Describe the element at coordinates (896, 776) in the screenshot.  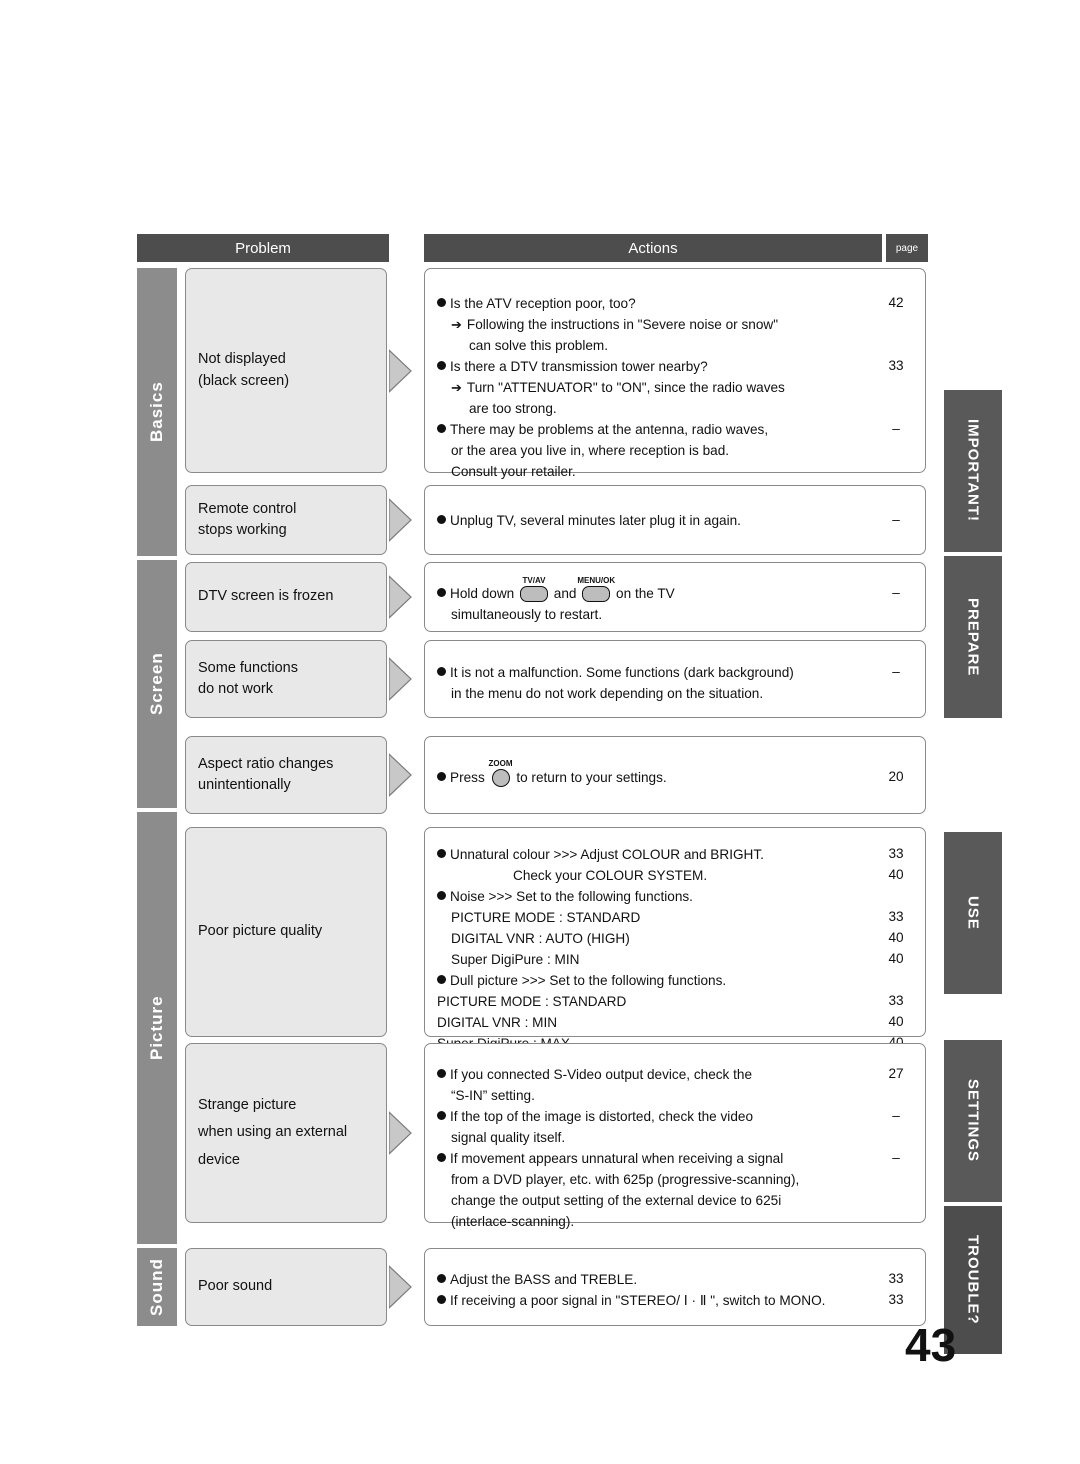
I see `page-ref: 20` at that location.